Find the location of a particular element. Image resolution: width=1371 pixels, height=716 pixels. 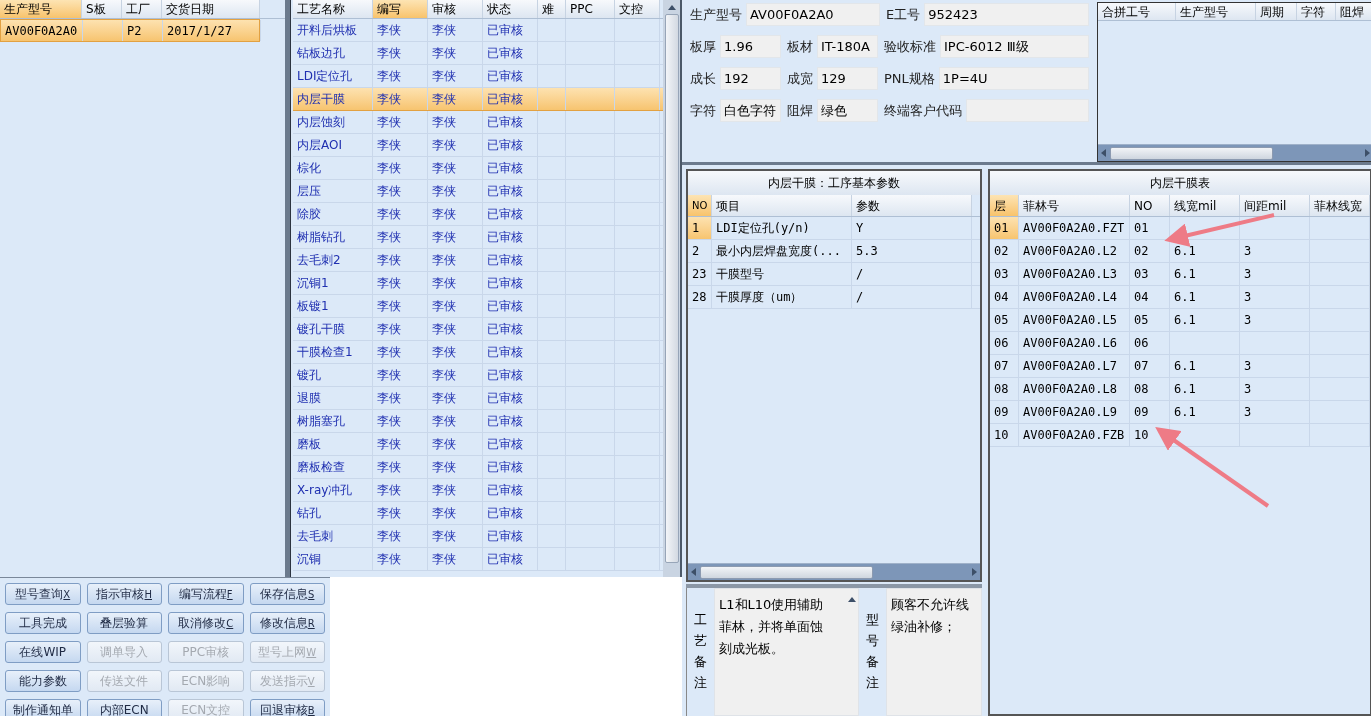

toolbar-button: 保存信息S is located at coordinates (287, 594).